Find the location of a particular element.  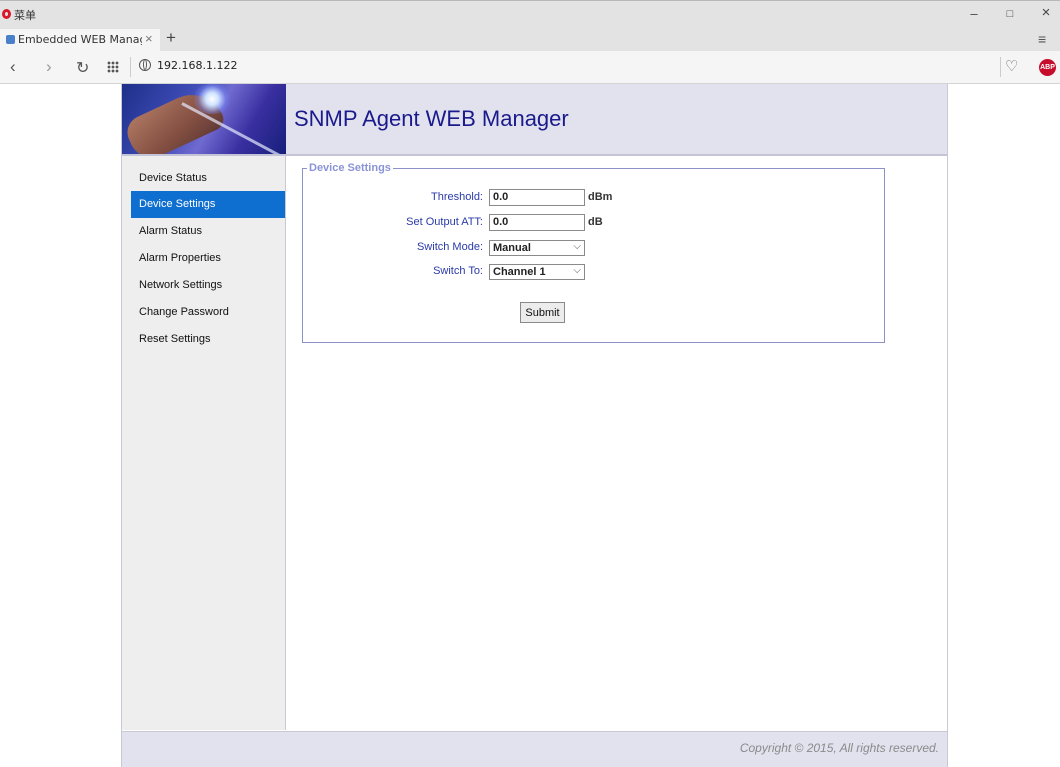

switch-mode-label: Switch Mode: is located at coordinates (449, 247).